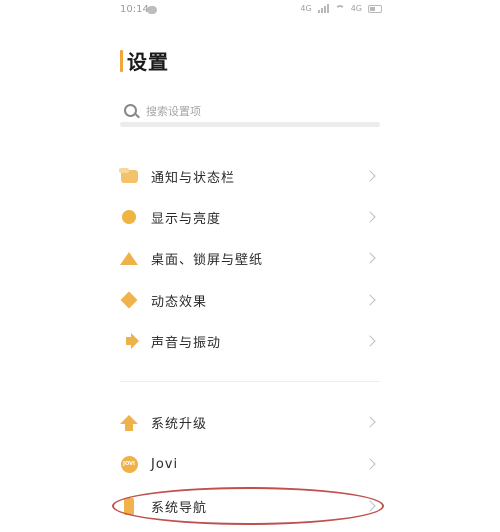 This screenshot has width=500, height=532. Describe the element at coordinates (129, 300) in the screenshot. I see `animation-icon` at that location.